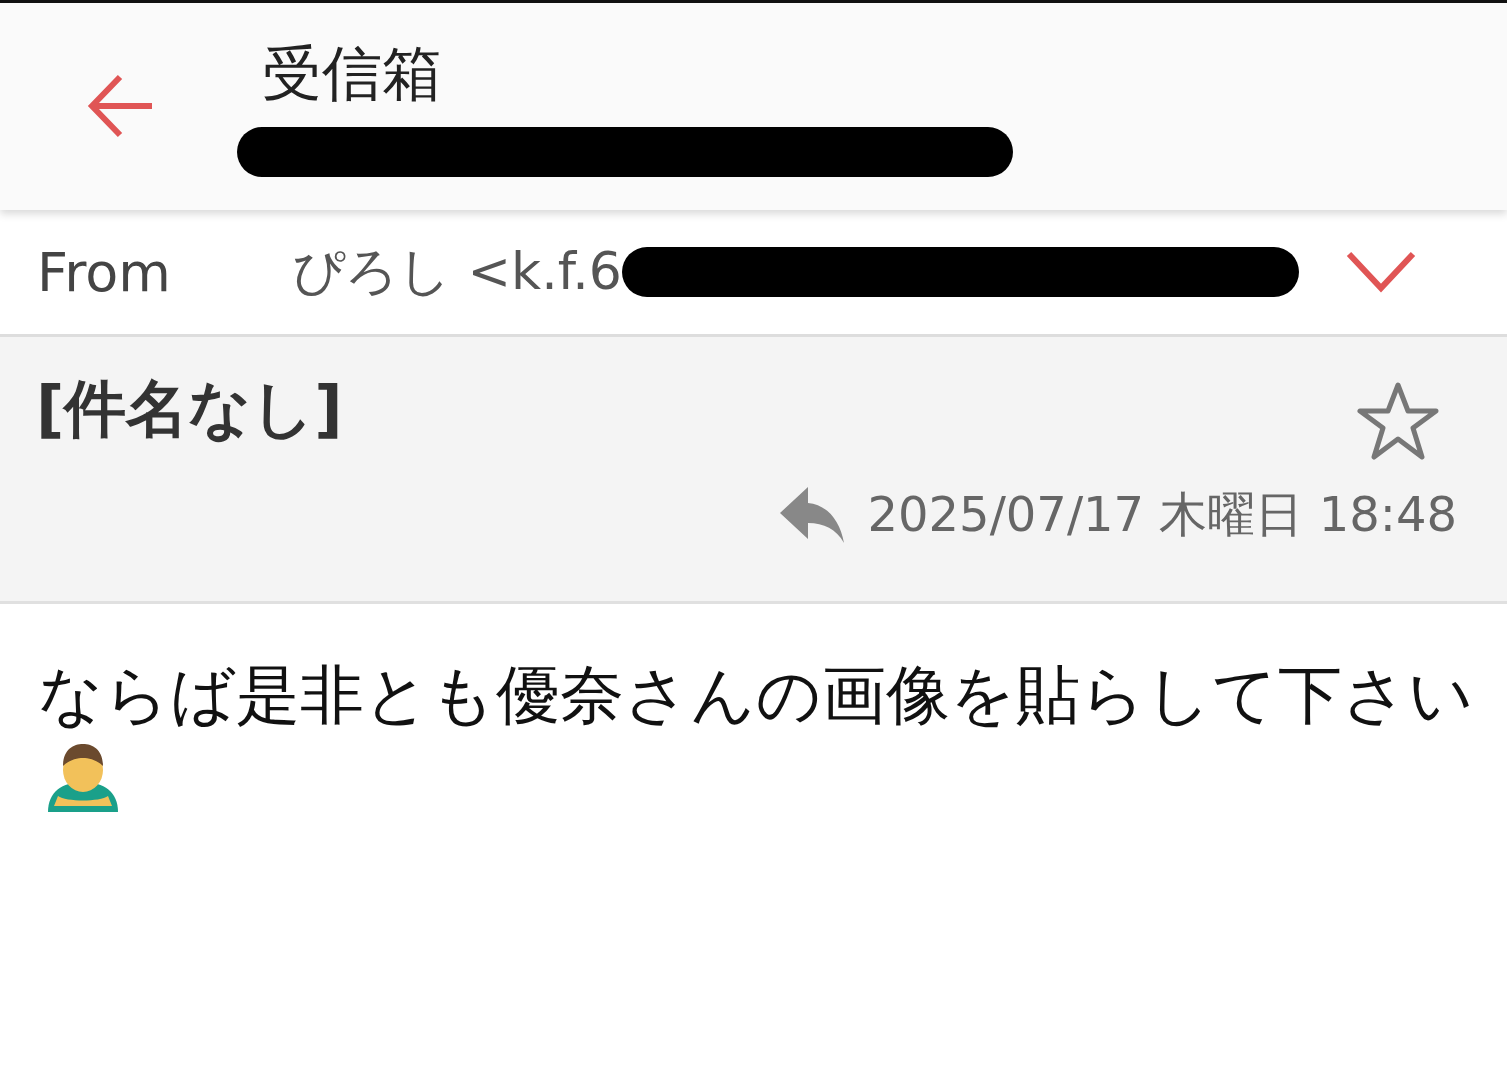 The height and width of the screenshot is (1080, 1507). I want to click on window-title: 受信箱, so click(352, 73).